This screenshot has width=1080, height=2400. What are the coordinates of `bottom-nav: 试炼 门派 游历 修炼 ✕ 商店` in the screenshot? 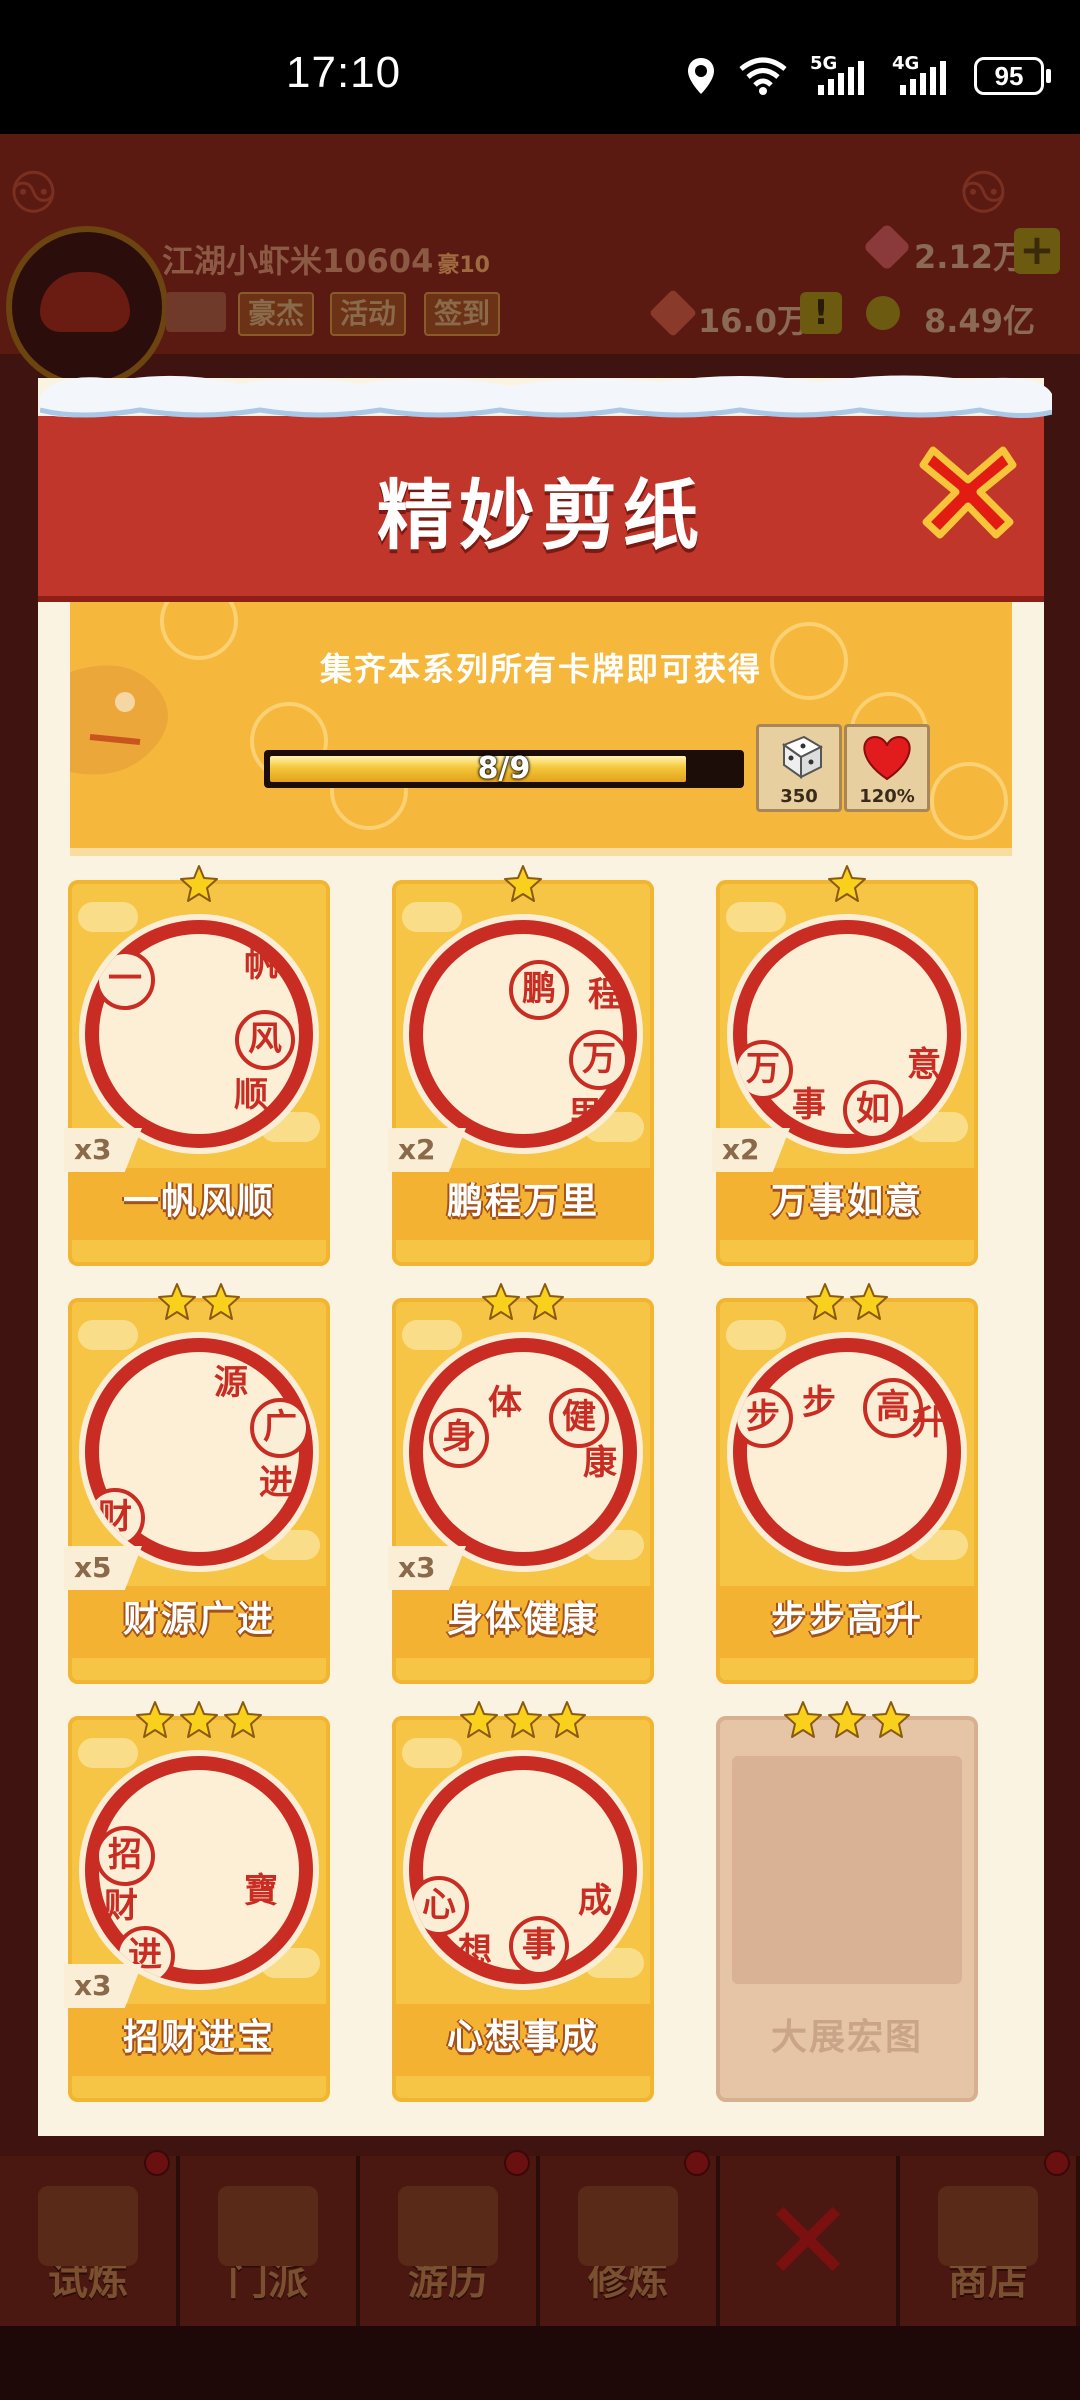 It's located at (540, 2238).